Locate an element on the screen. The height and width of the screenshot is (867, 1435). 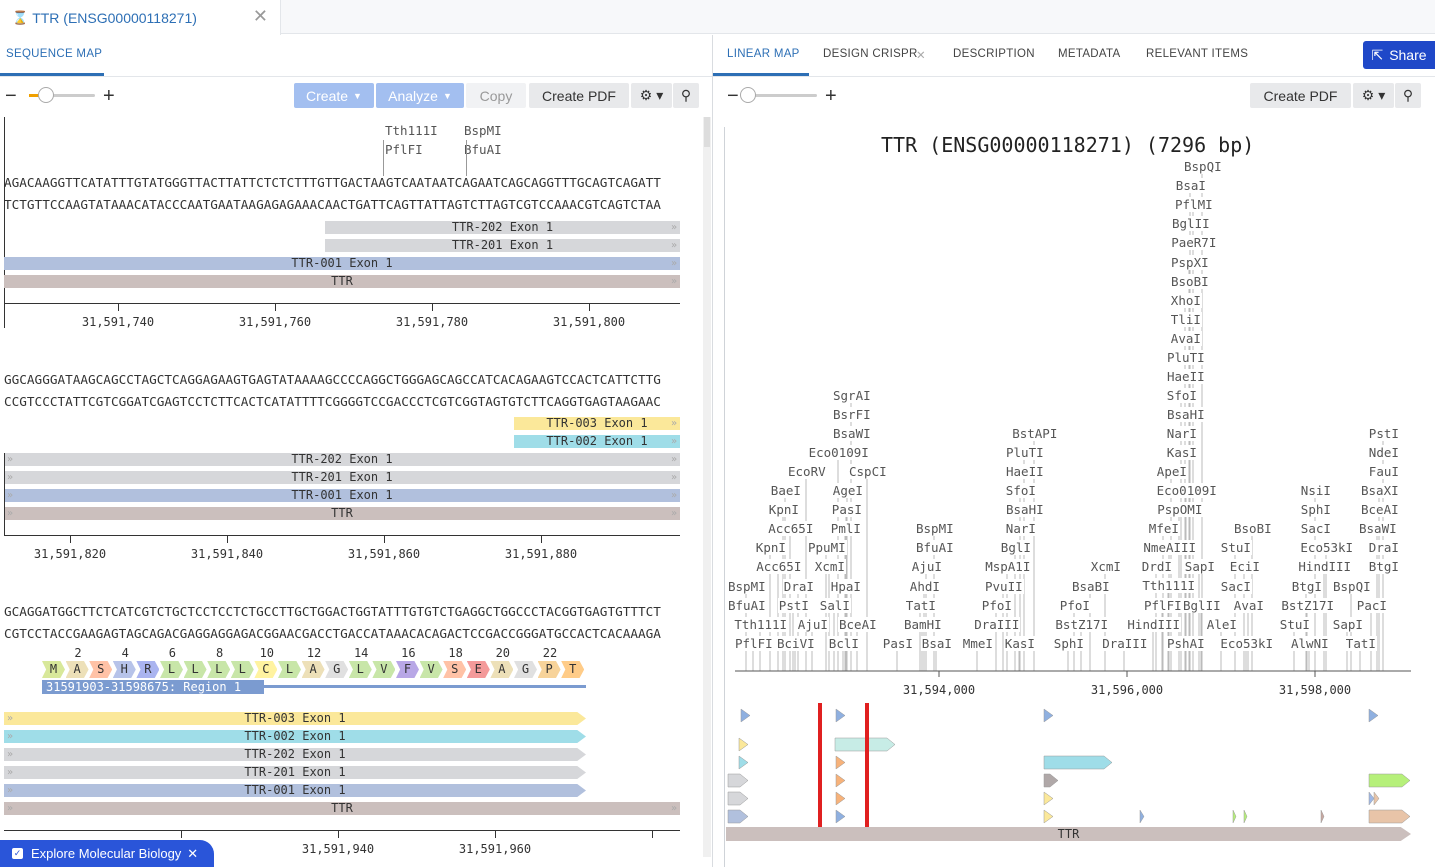
map-enzyme-label: SalI is located at coordinates (834, 605).